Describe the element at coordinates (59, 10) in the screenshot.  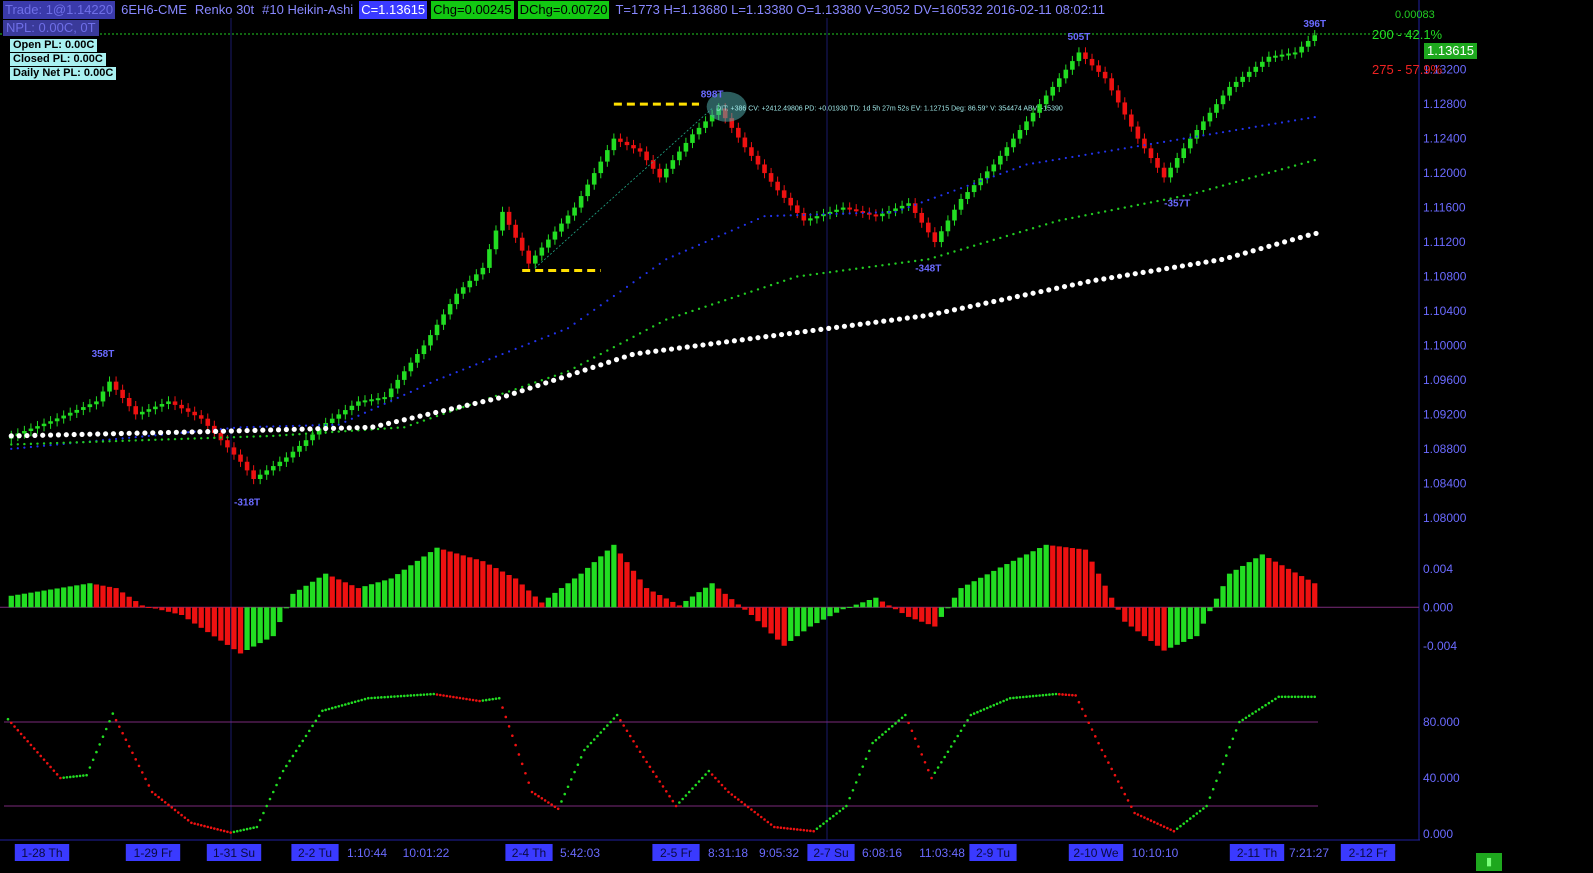
I see `trade-info: Trade: 1@1.14220` at that location.